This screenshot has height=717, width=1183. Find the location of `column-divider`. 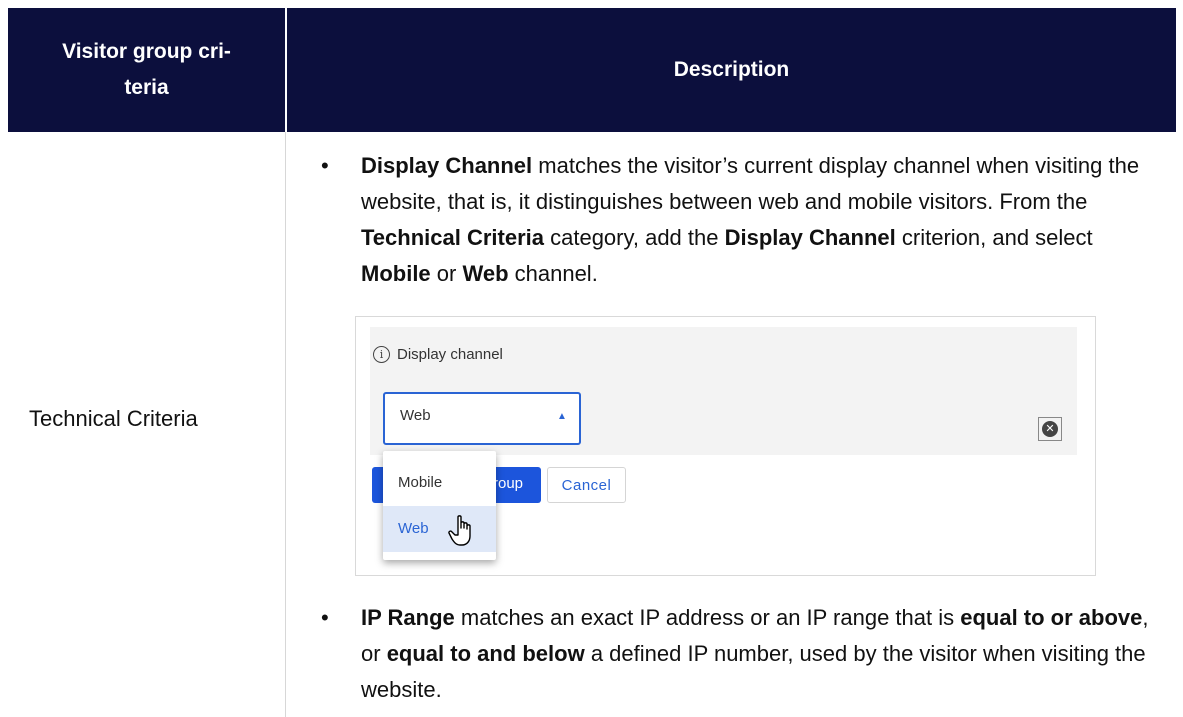

column-divider is located at coordinates (285, 424).